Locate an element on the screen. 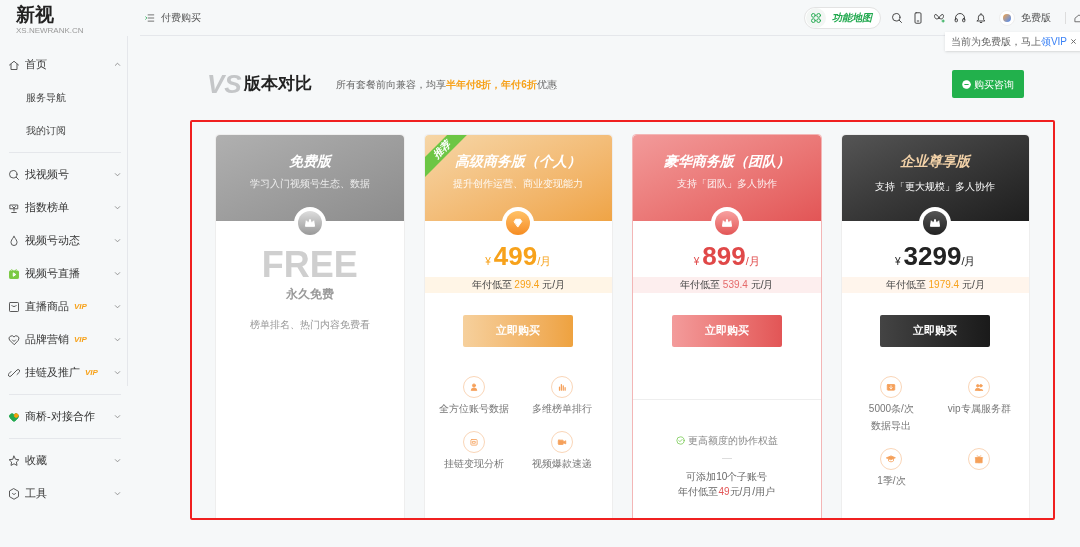 This screenshot has width=1080, height=547. sidebar-item: 挂链及推广 VIP is located at coordinates (64, 372).